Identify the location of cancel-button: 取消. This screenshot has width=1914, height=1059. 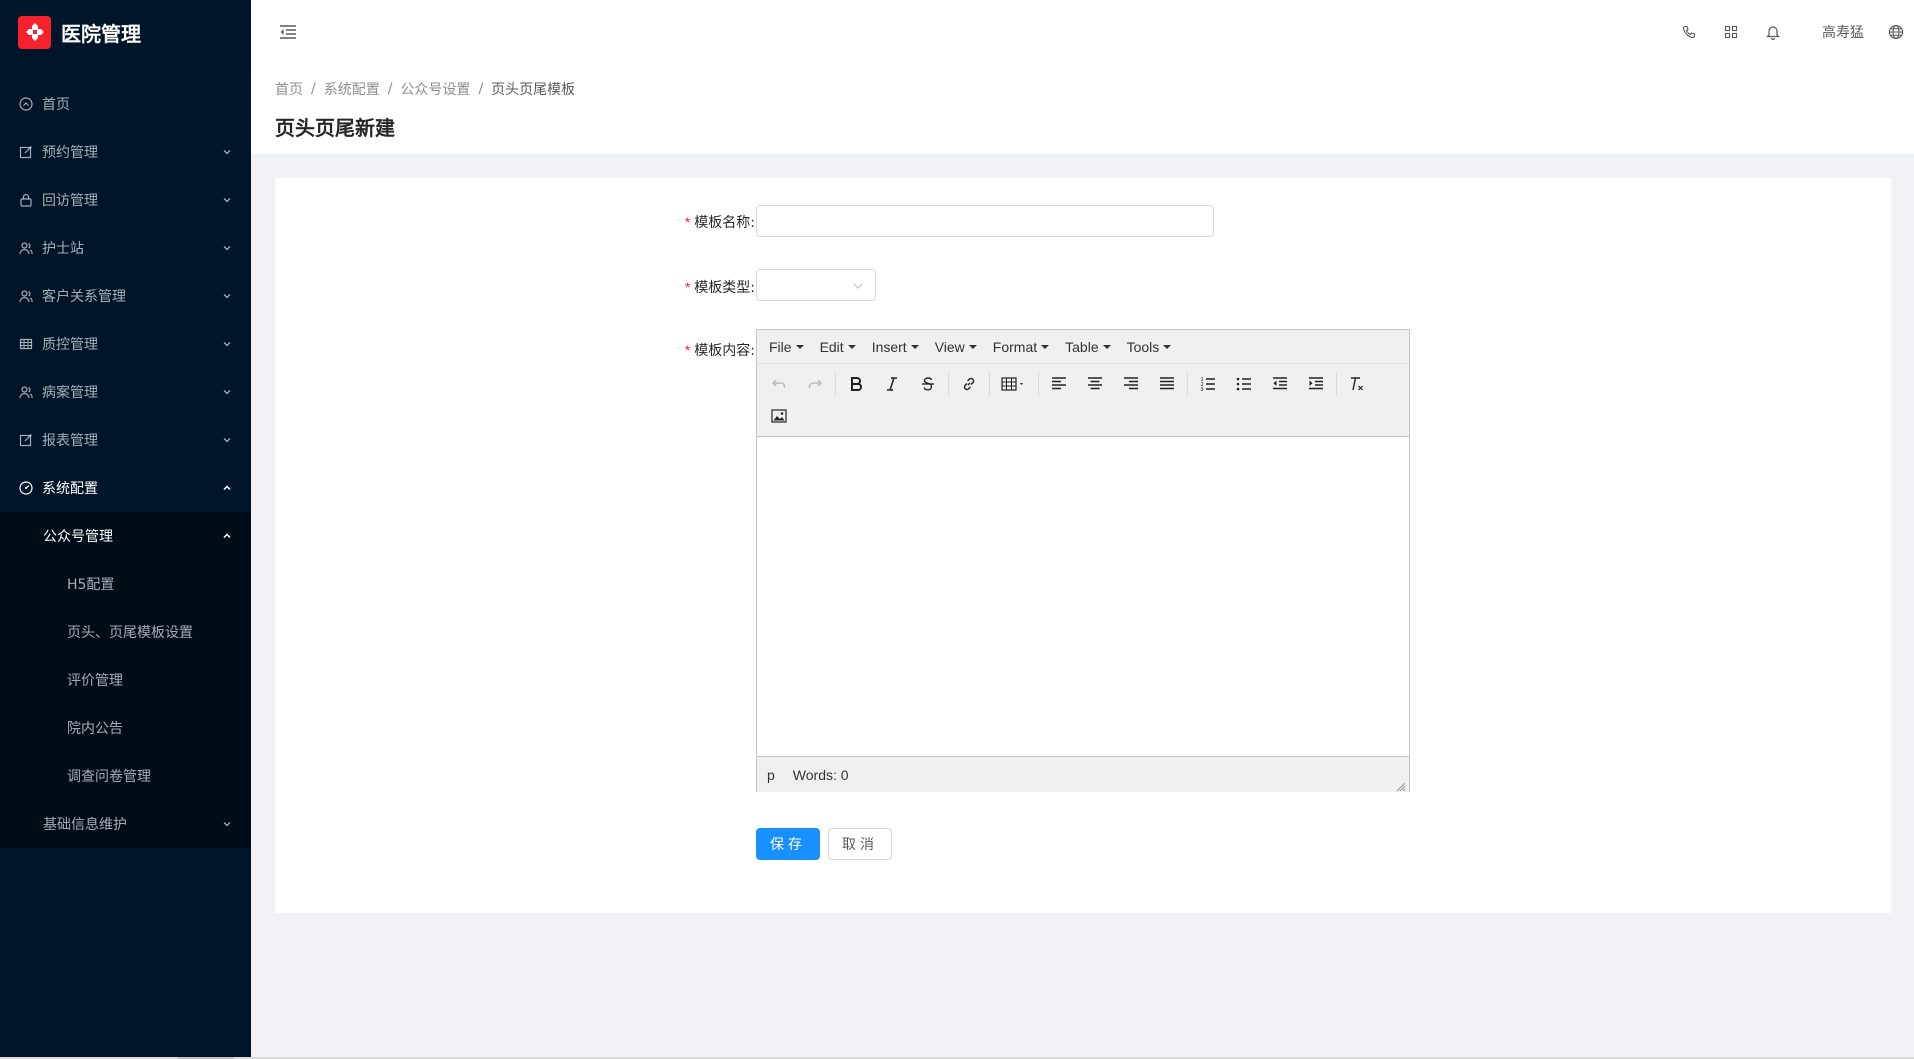
(860, 844).